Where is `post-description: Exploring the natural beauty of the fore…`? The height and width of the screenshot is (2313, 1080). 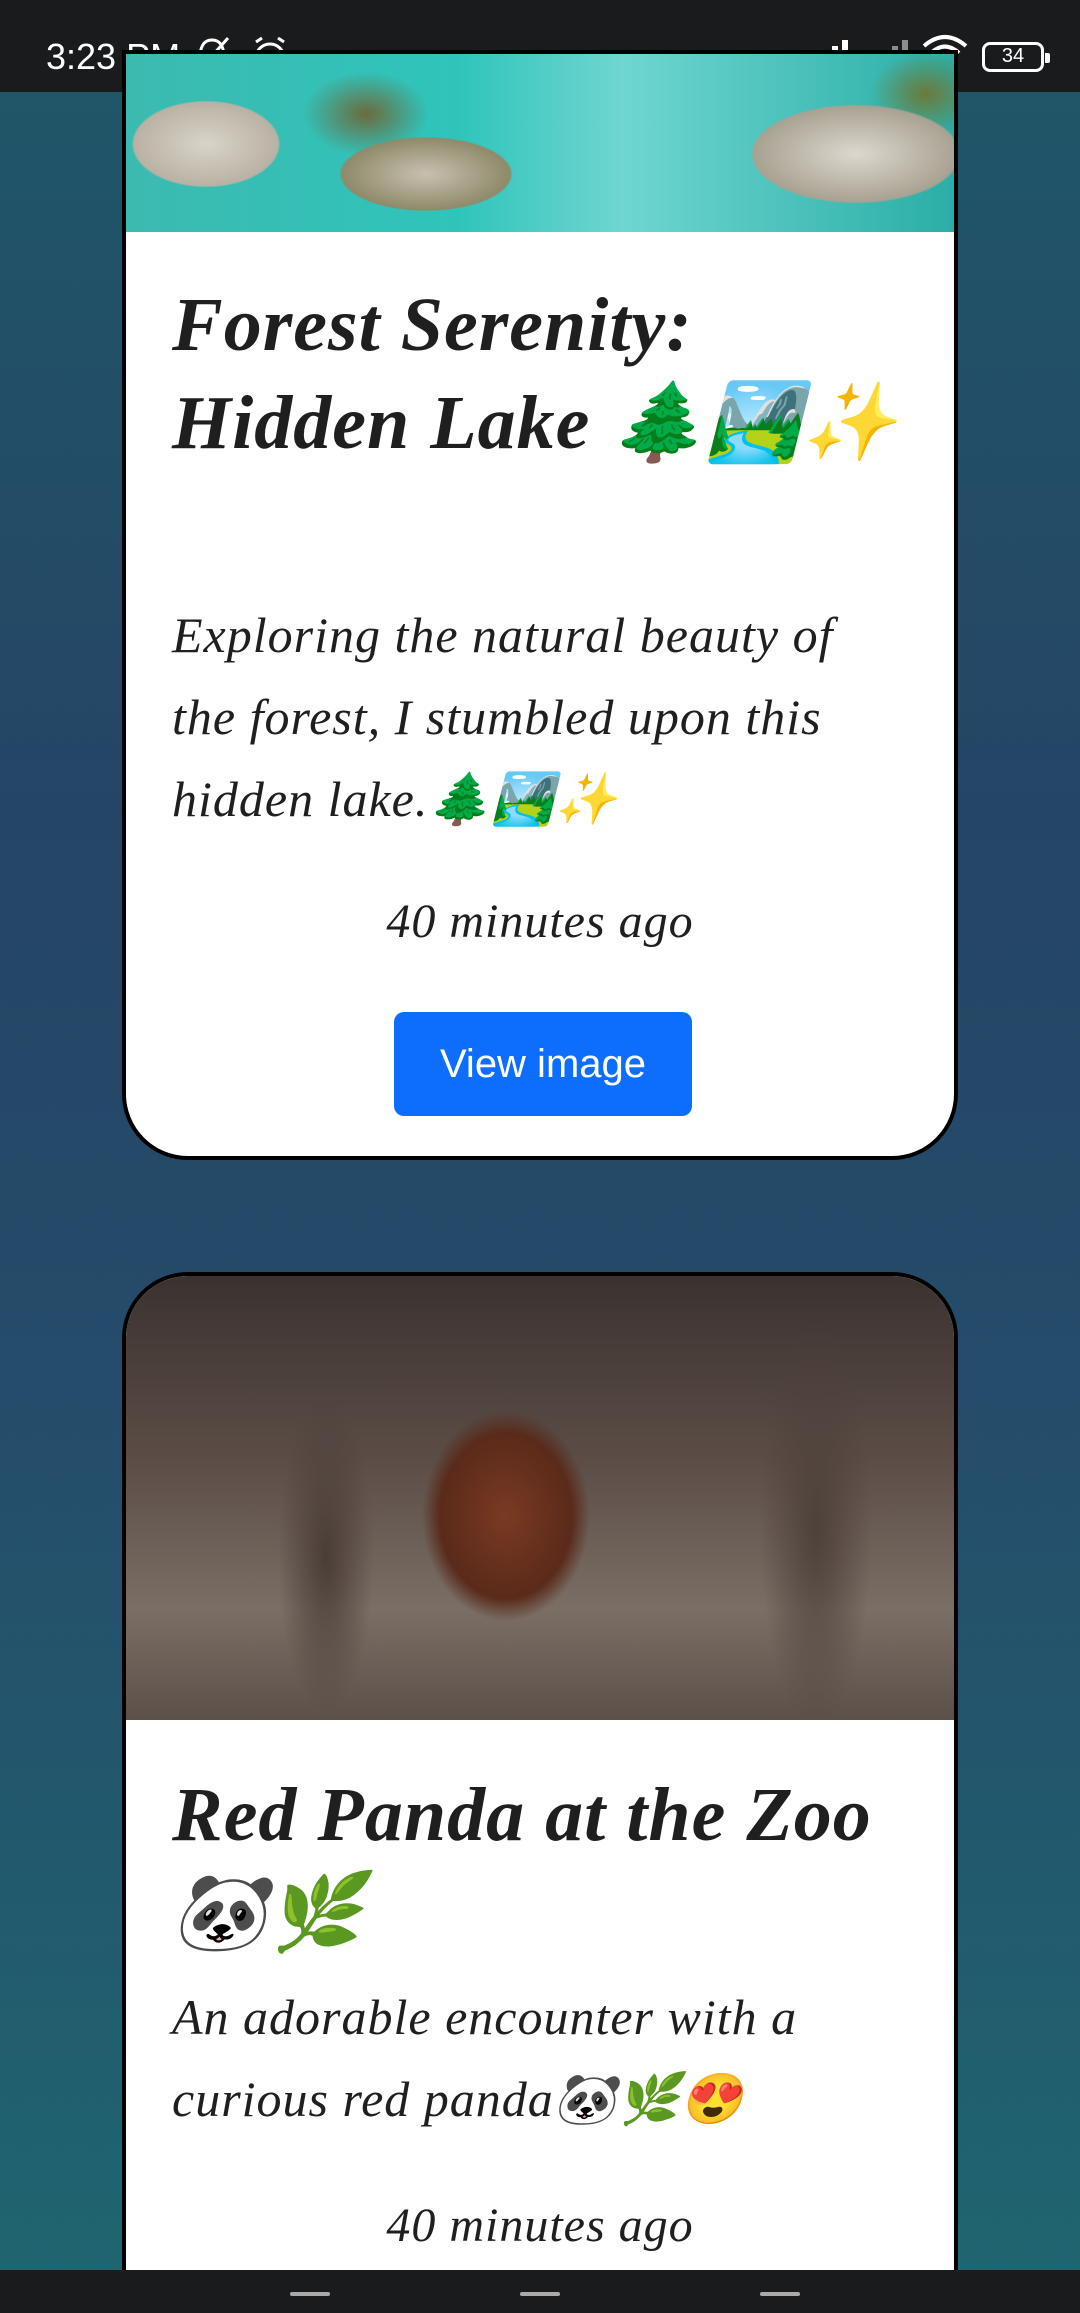
post-description: Exploring the natural beauty of the fore… is located at coordinates (503, 717).